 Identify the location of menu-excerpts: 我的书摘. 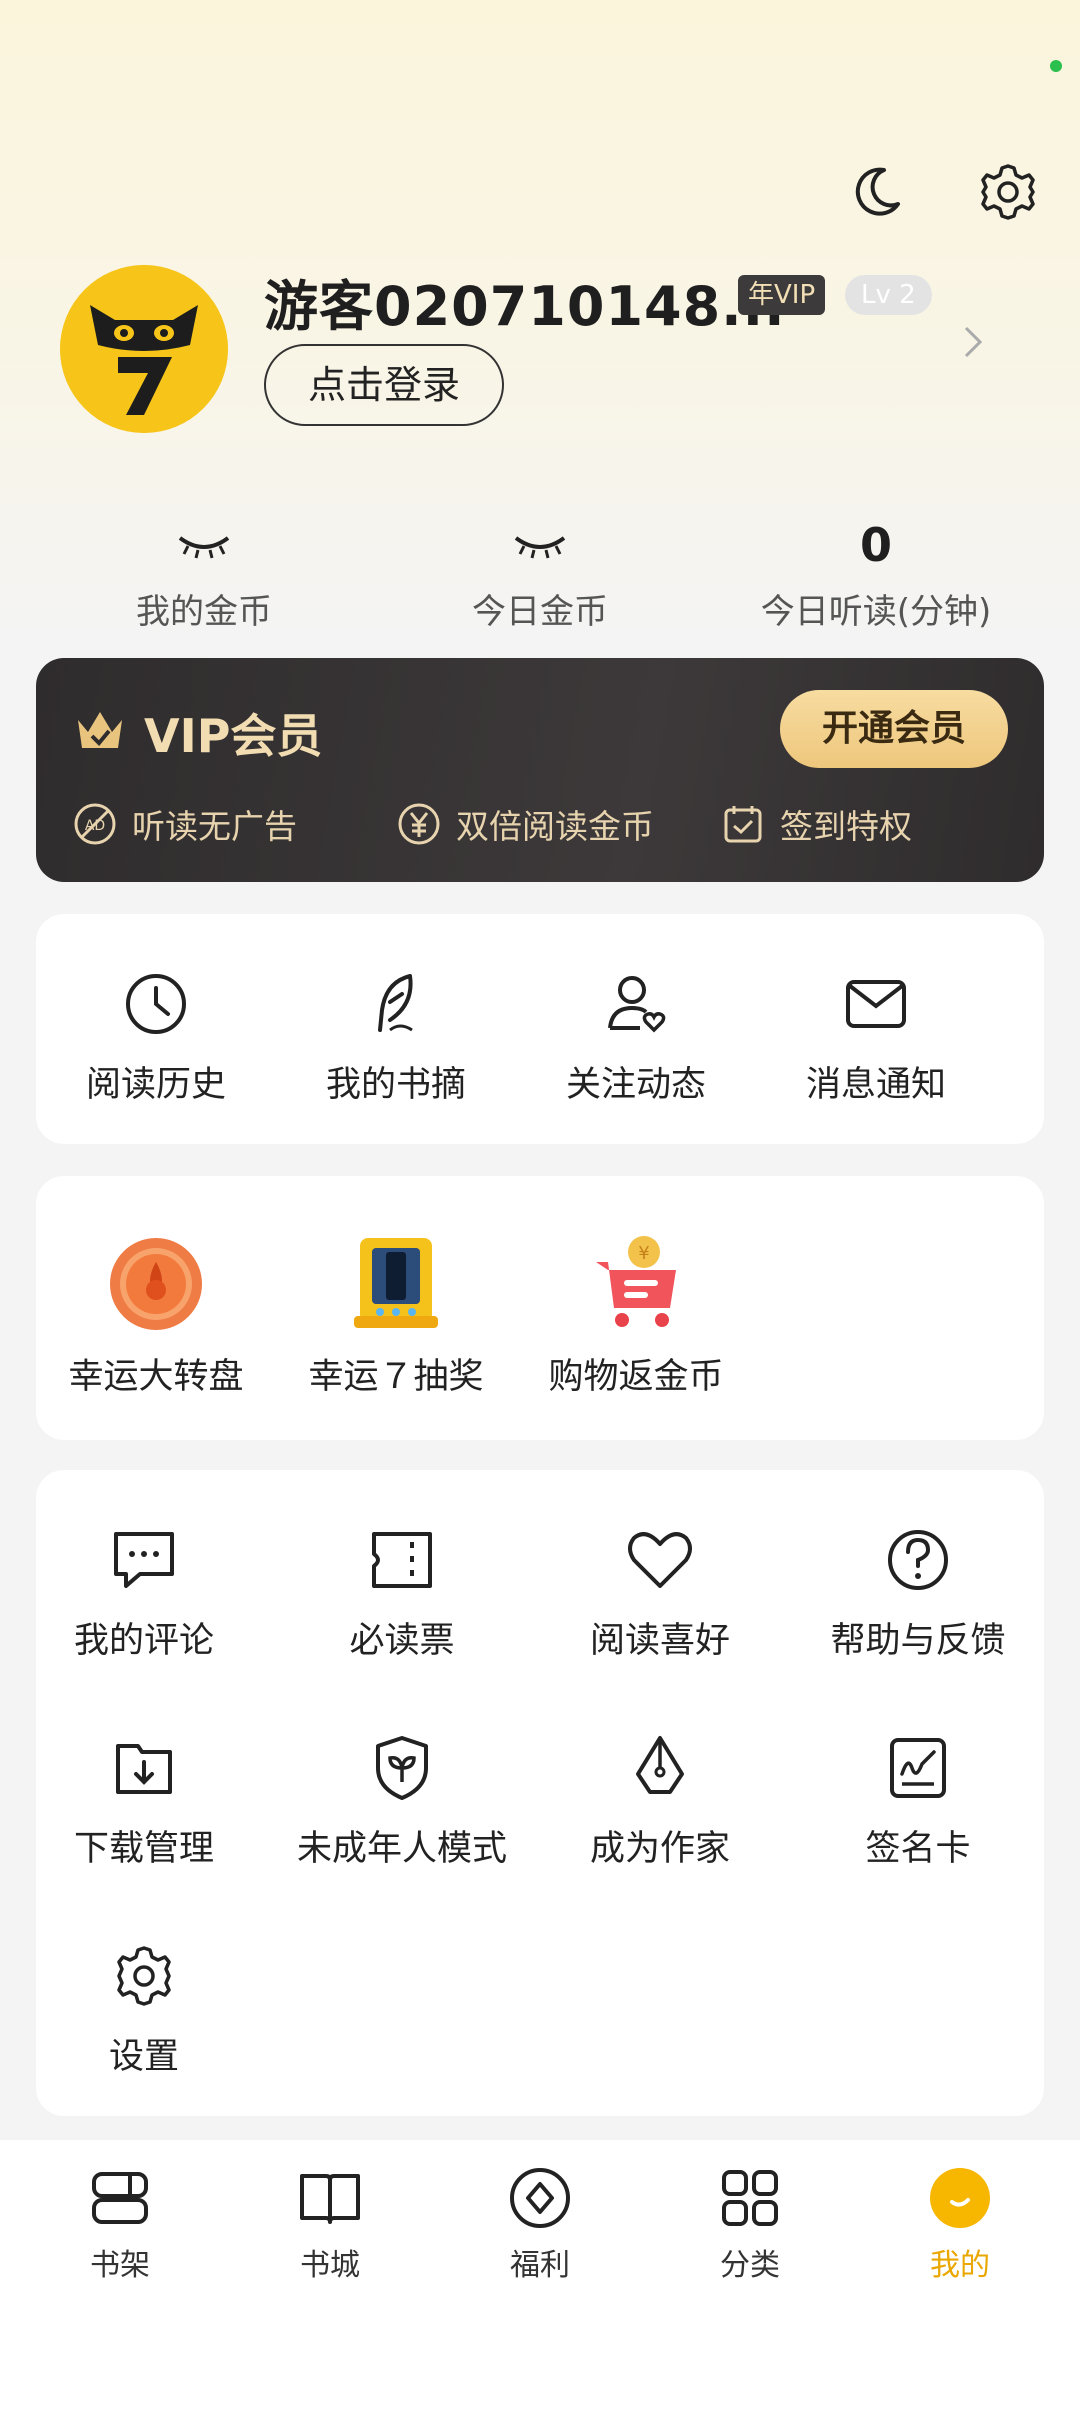
(396, 1035).